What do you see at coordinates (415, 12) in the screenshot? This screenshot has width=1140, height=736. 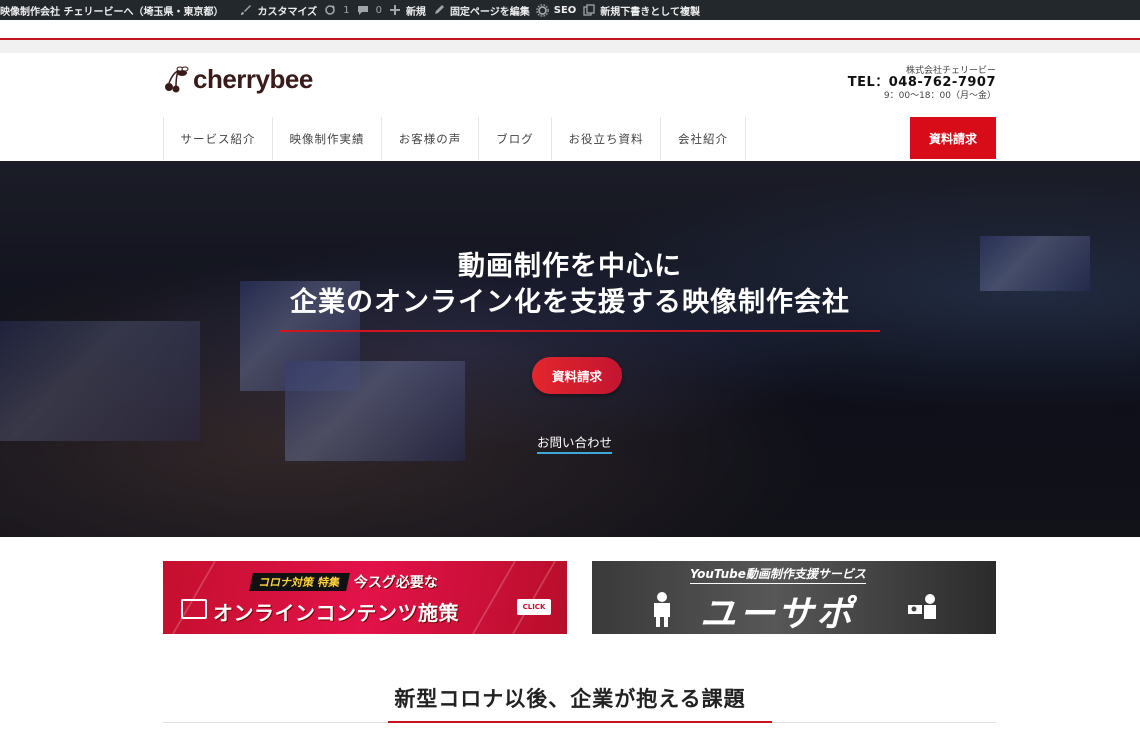 I see `adminbar-new-label: 新規` at bounding box center [415, 12].